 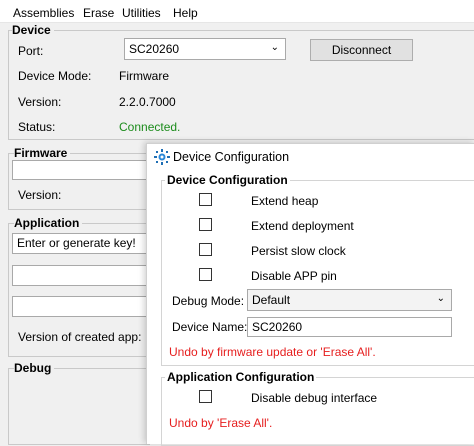 What do you see at coordinates (231, 157) in the screenshot?
I see `dialog-title: Device Configuration` at bounding box center [231, 157].